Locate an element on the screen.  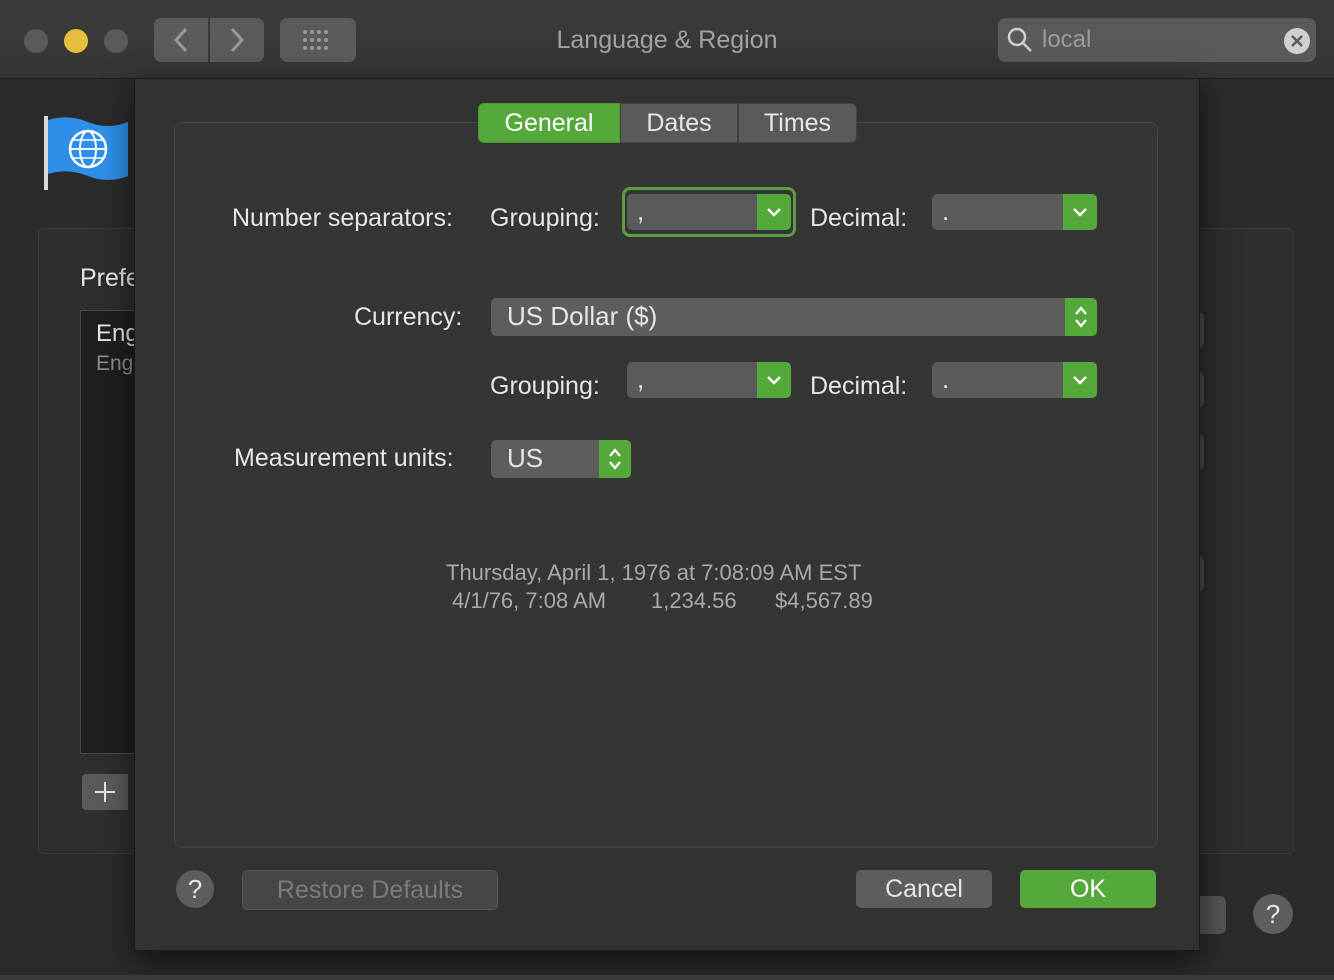
currency-label: Currency: is located at coordinates (408, 317).